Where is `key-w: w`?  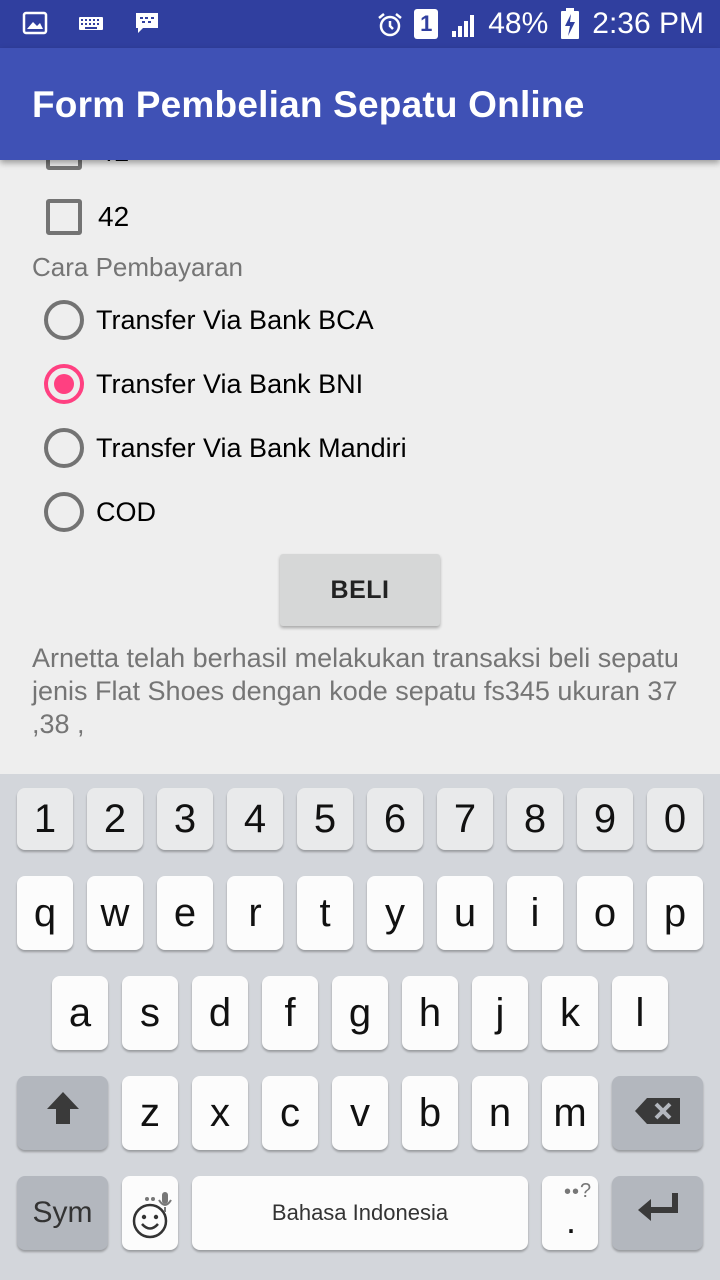
key-w: w is located at coordinates (115, 913).